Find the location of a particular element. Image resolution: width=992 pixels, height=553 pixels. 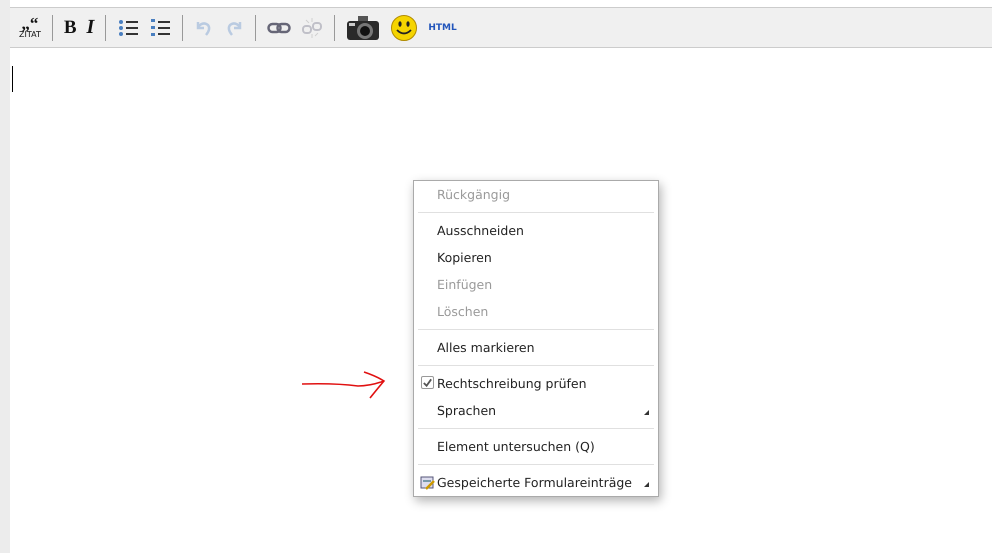

menu-item: Gespeicherte Formulareinträge is located at coordinates (536, 482).